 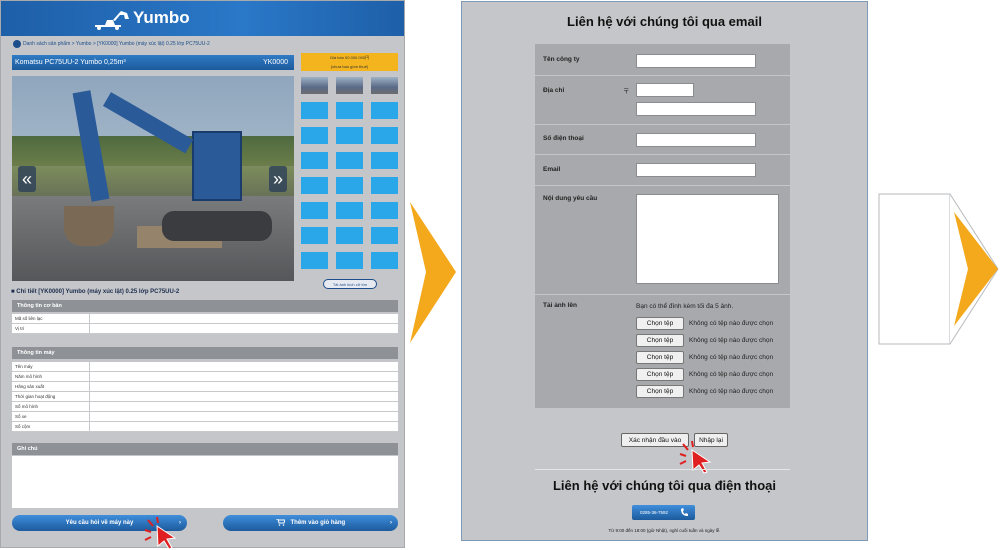 What do you see at coordinates (89, 226) in the screenshot?
I see `excavator-bucket` at bounding box center [89, 226].